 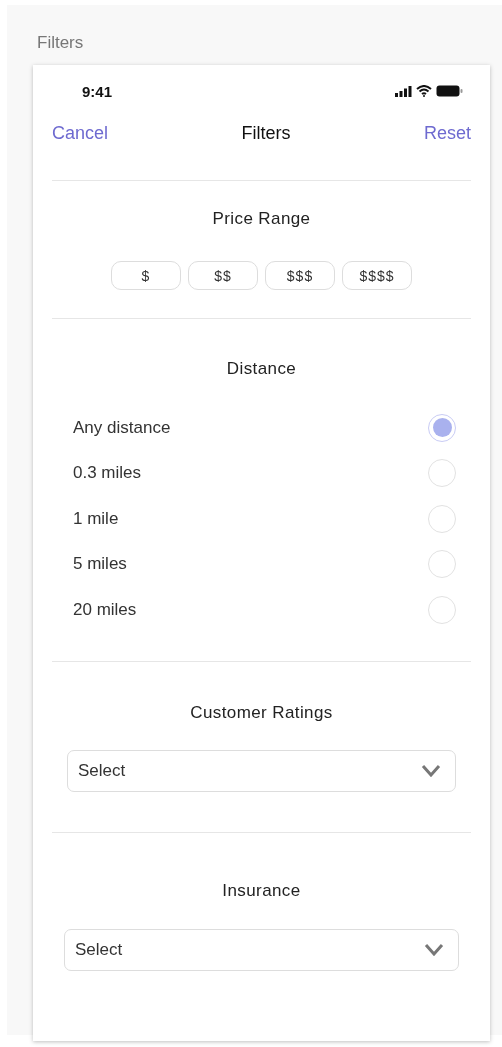 What do you see at coordinates (403, 91) in the screenshot?
I see `signal-icon` at bounding box center [403, 91].